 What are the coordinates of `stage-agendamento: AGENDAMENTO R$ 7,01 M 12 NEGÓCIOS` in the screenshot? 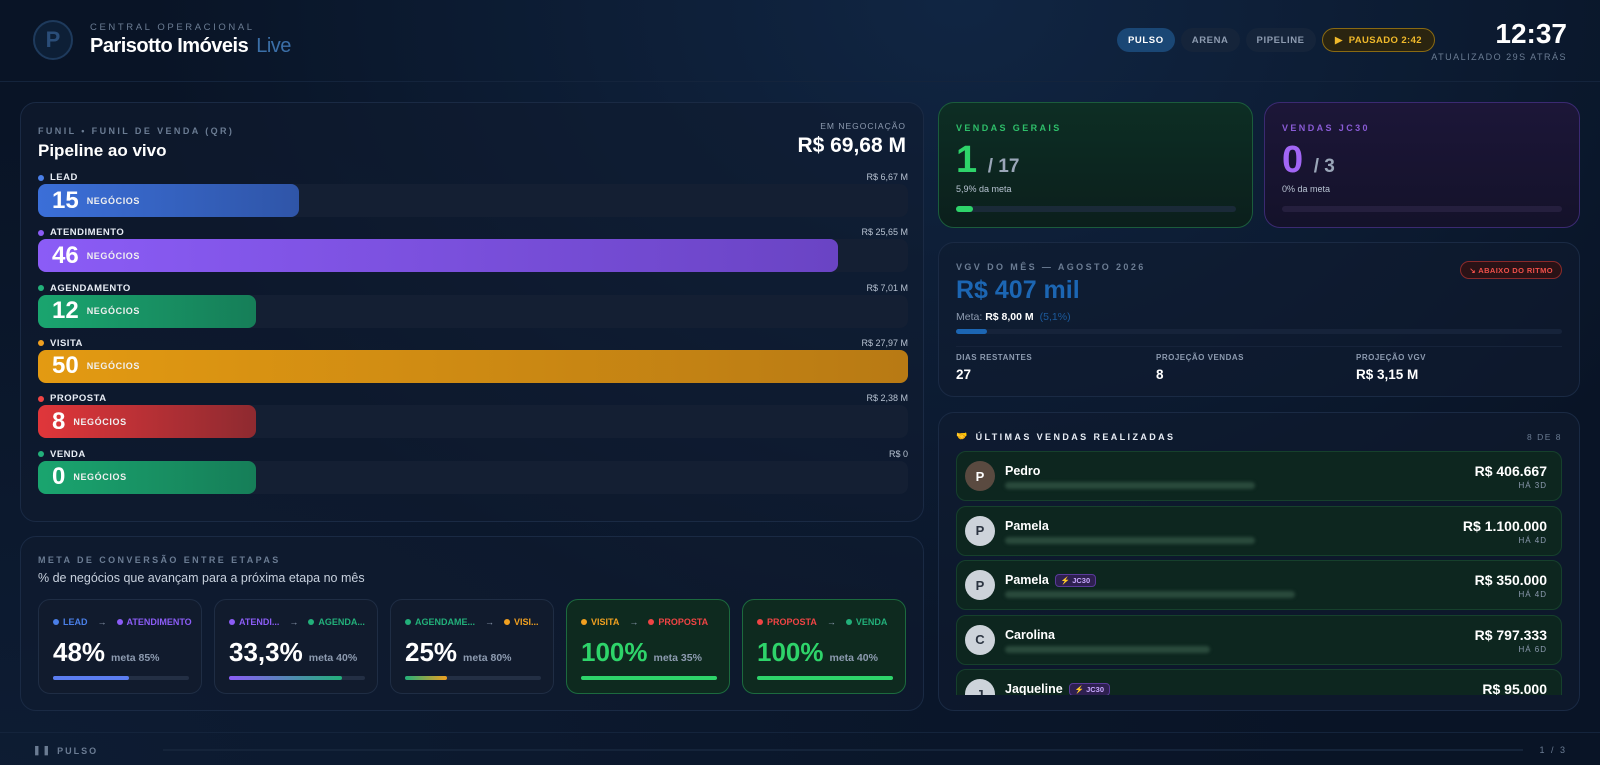 It's located at (473, 308).